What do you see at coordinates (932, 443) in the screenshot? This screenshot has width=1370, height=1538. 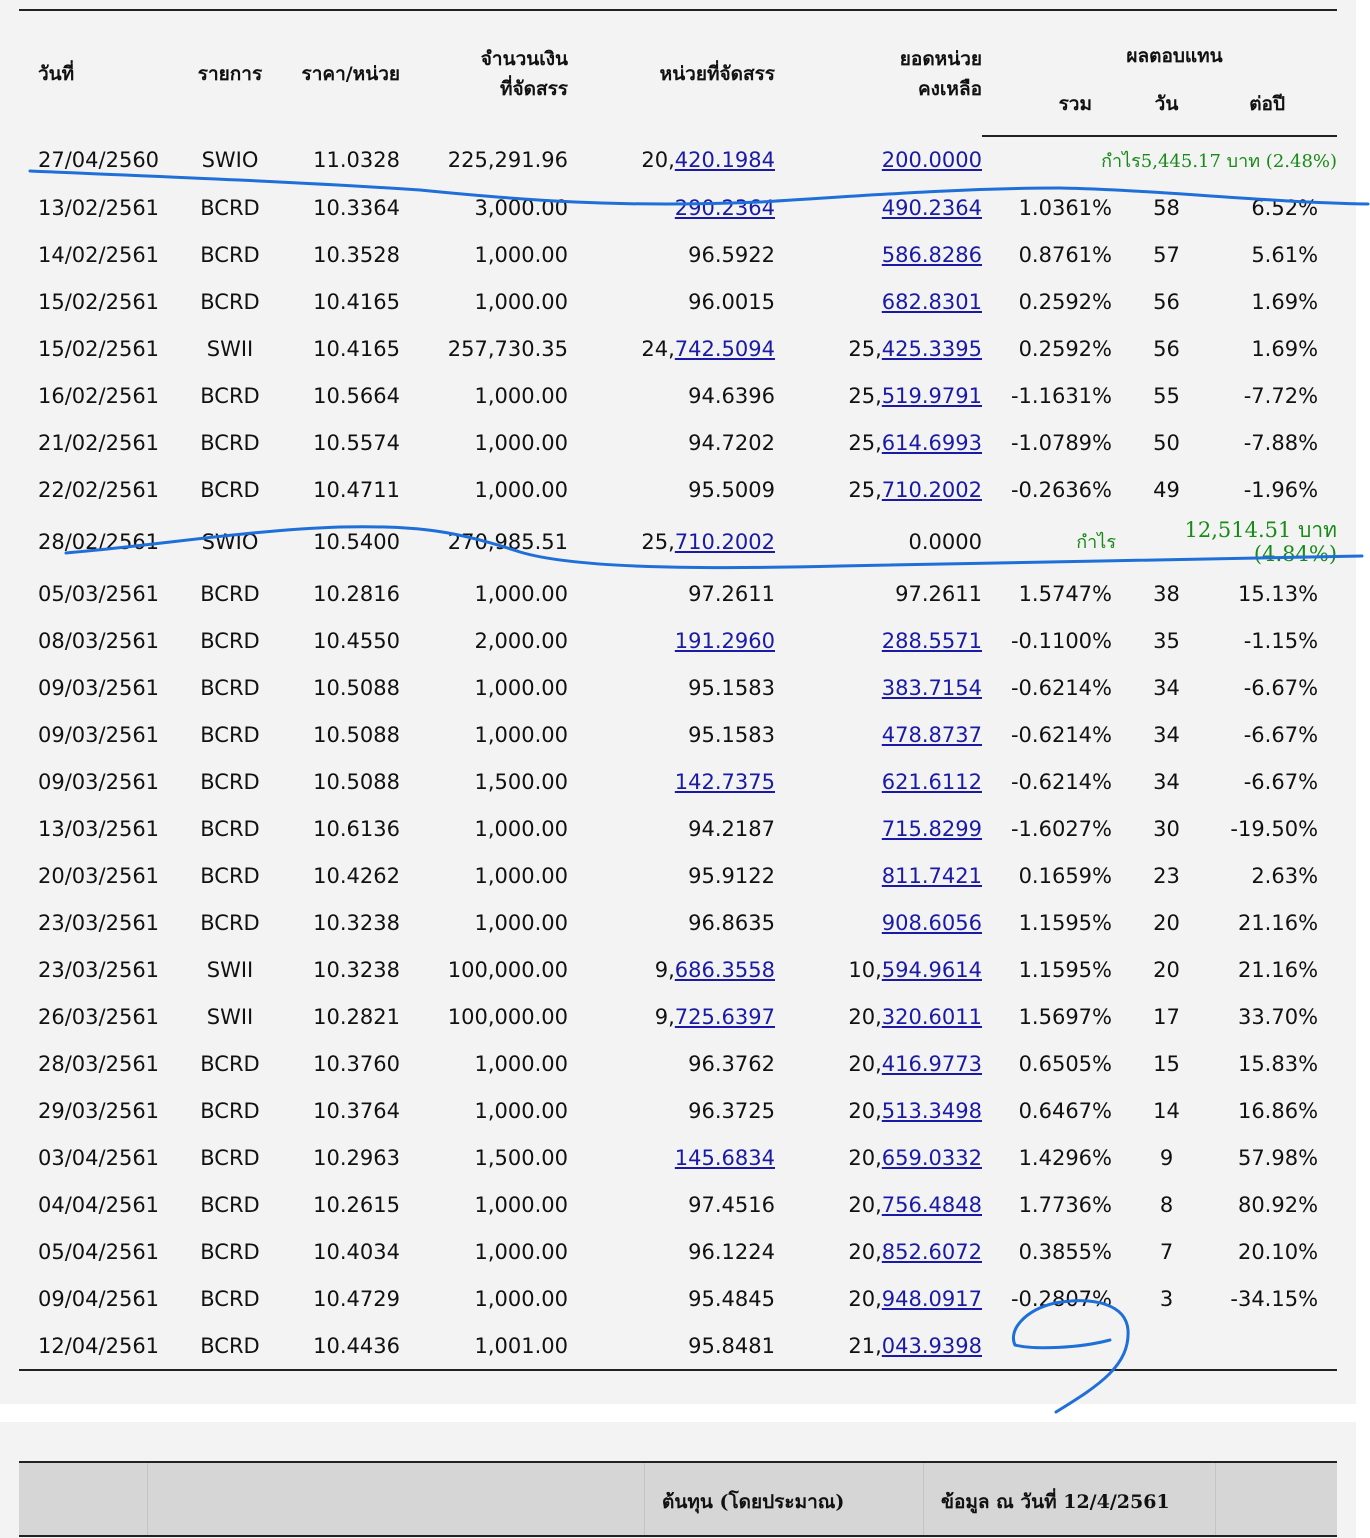 I see `balance-link: 614.6993` at bounding box center [932, 443].